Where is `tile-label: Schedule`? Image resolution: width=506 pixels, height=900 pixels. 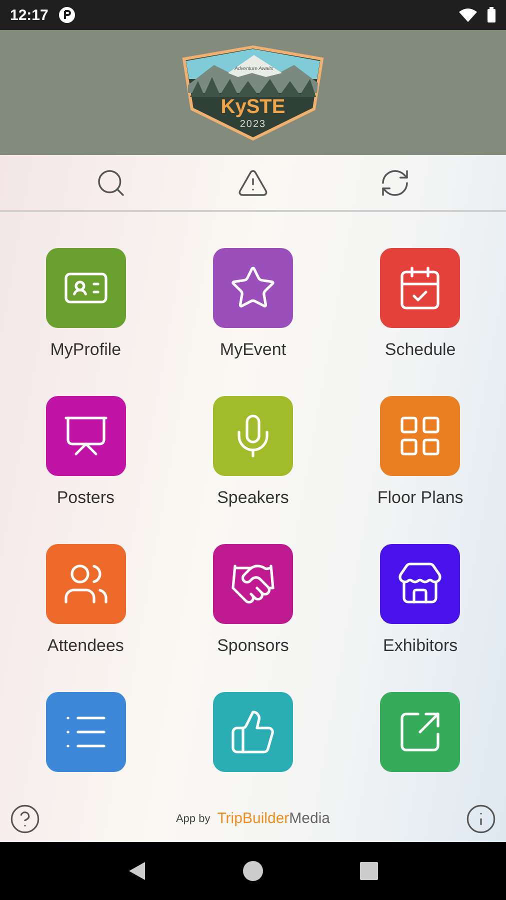
tile-label: Schedule is located at coordinates (420, 350).